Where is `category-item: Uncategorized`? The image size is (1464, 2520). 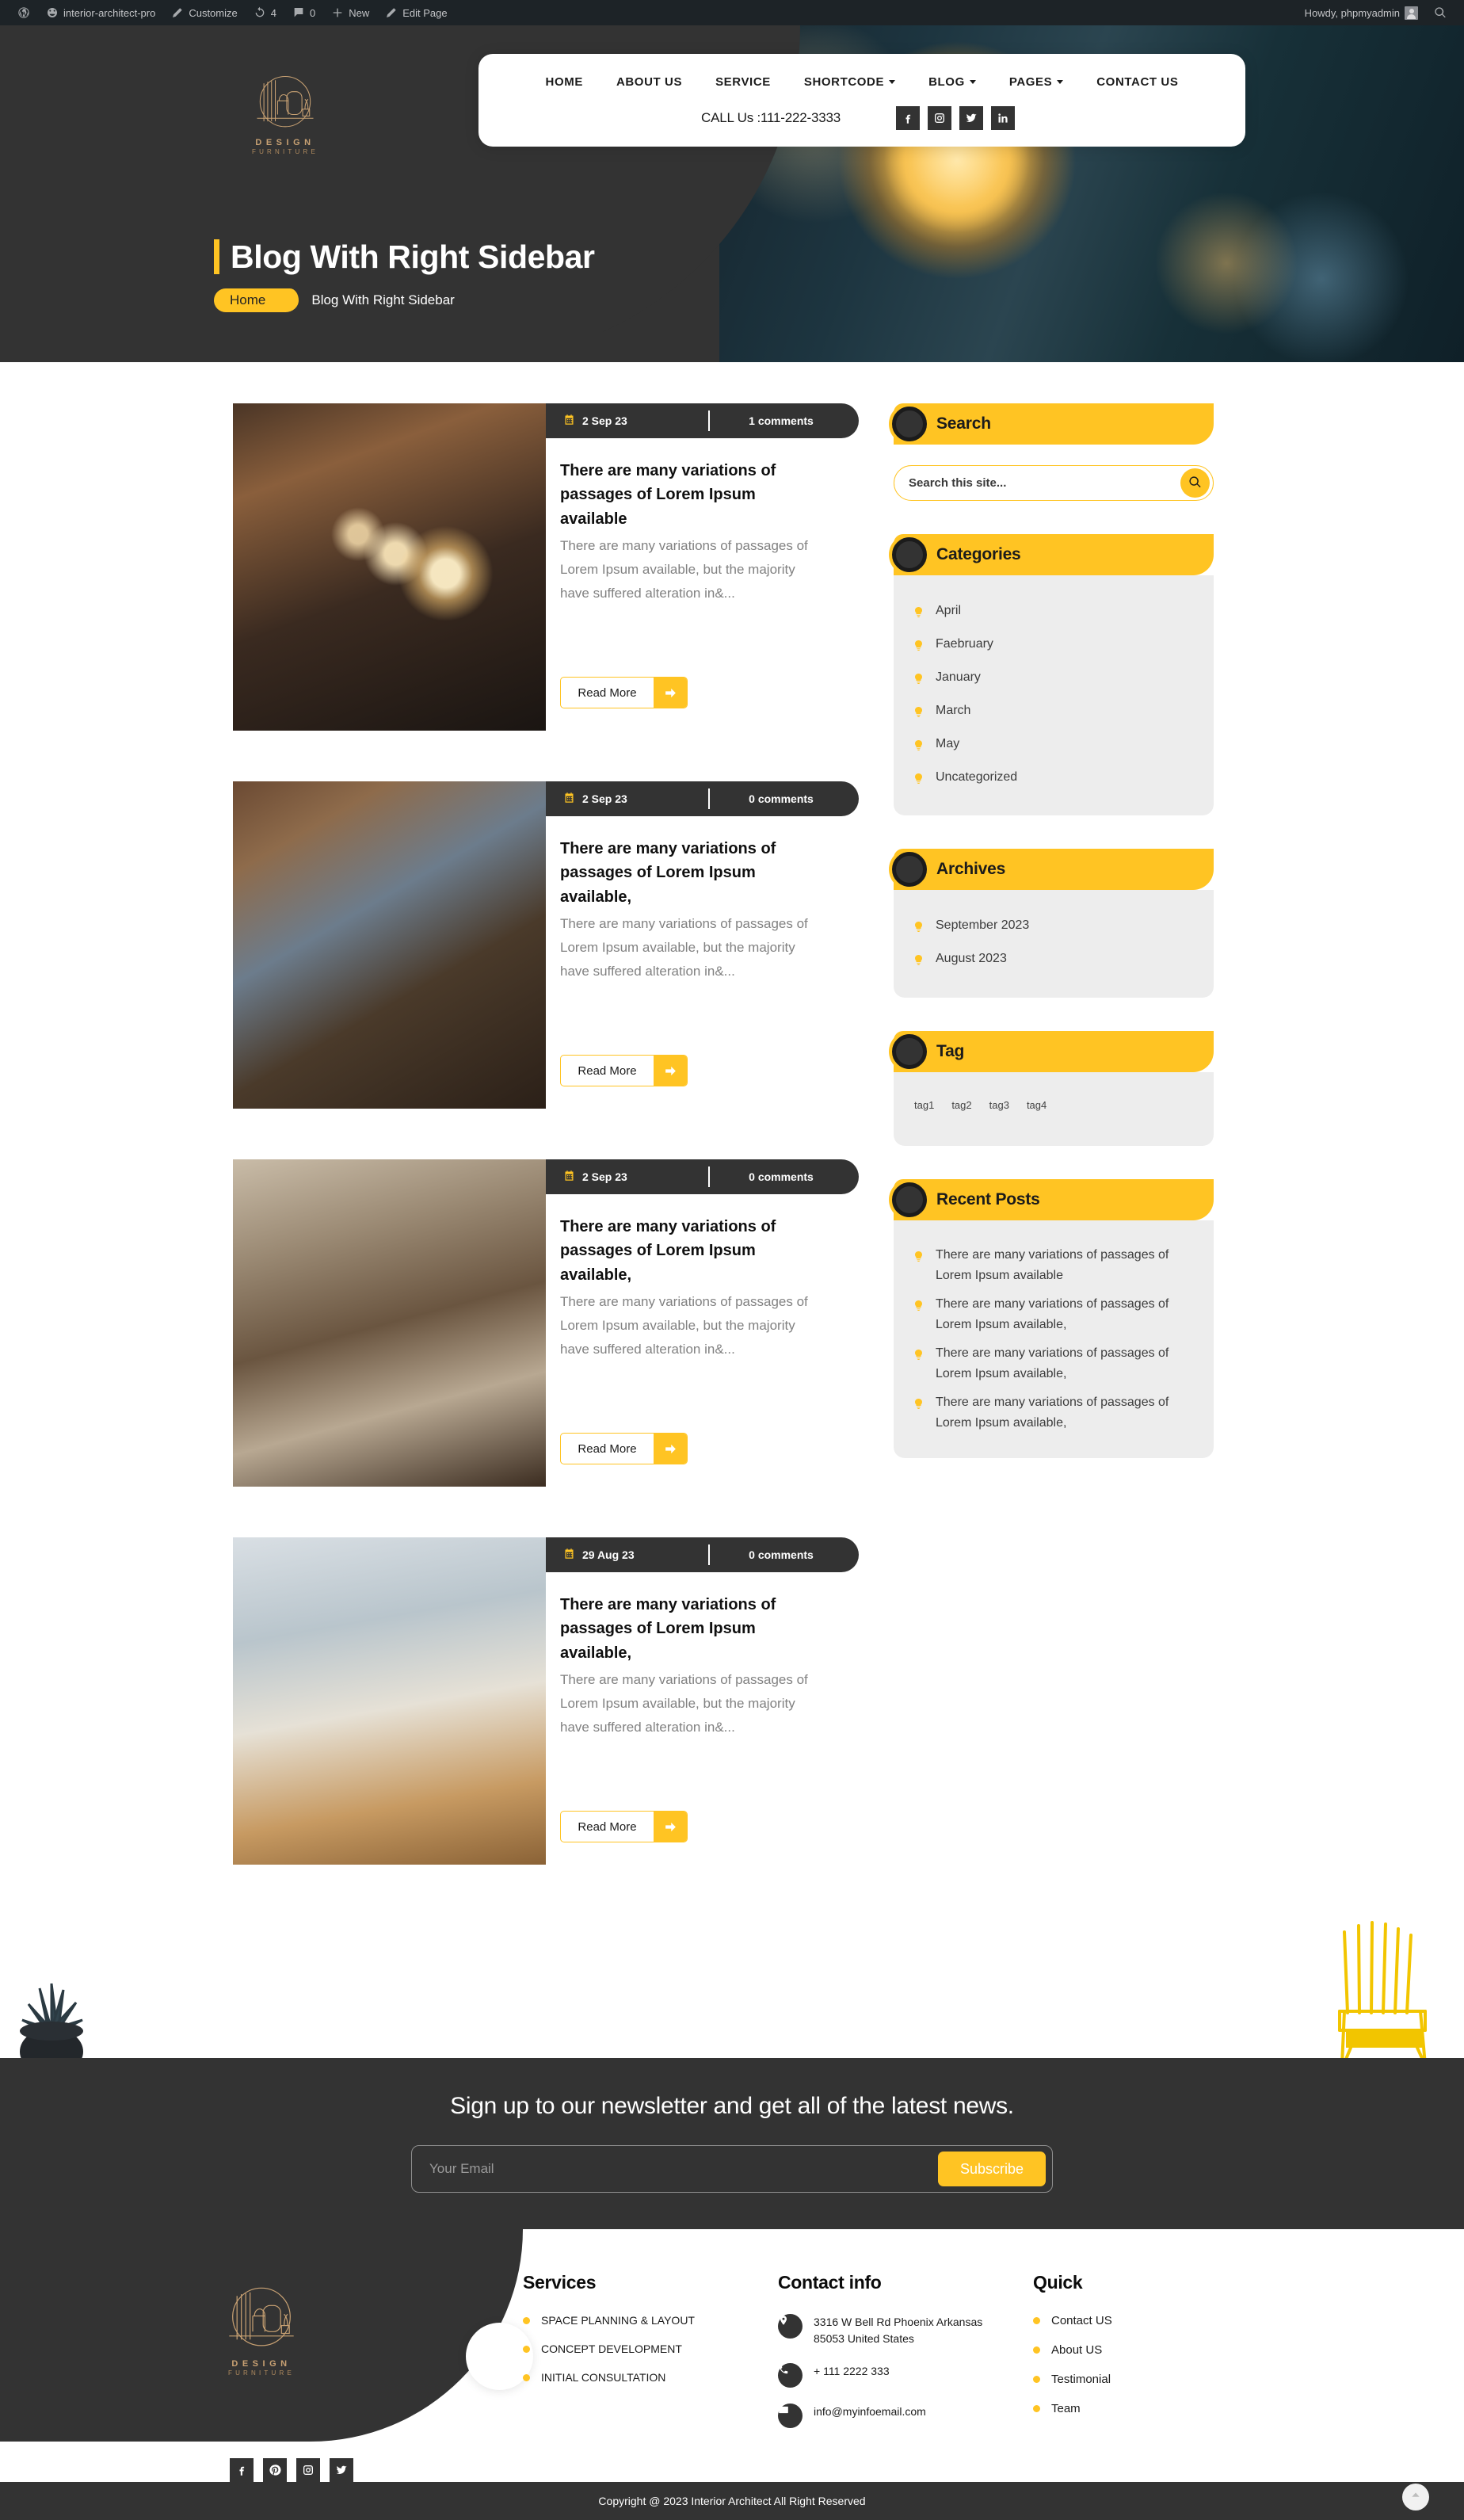 category-item: Uncategorized is located at coordinates (1052, 779).